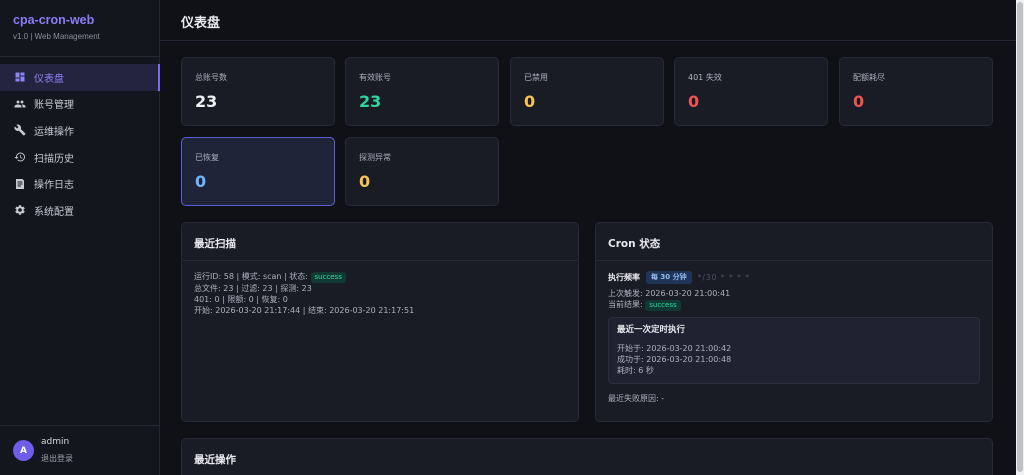  I want to click on sidebar-item-label: 账号管理, so click(54, 106).